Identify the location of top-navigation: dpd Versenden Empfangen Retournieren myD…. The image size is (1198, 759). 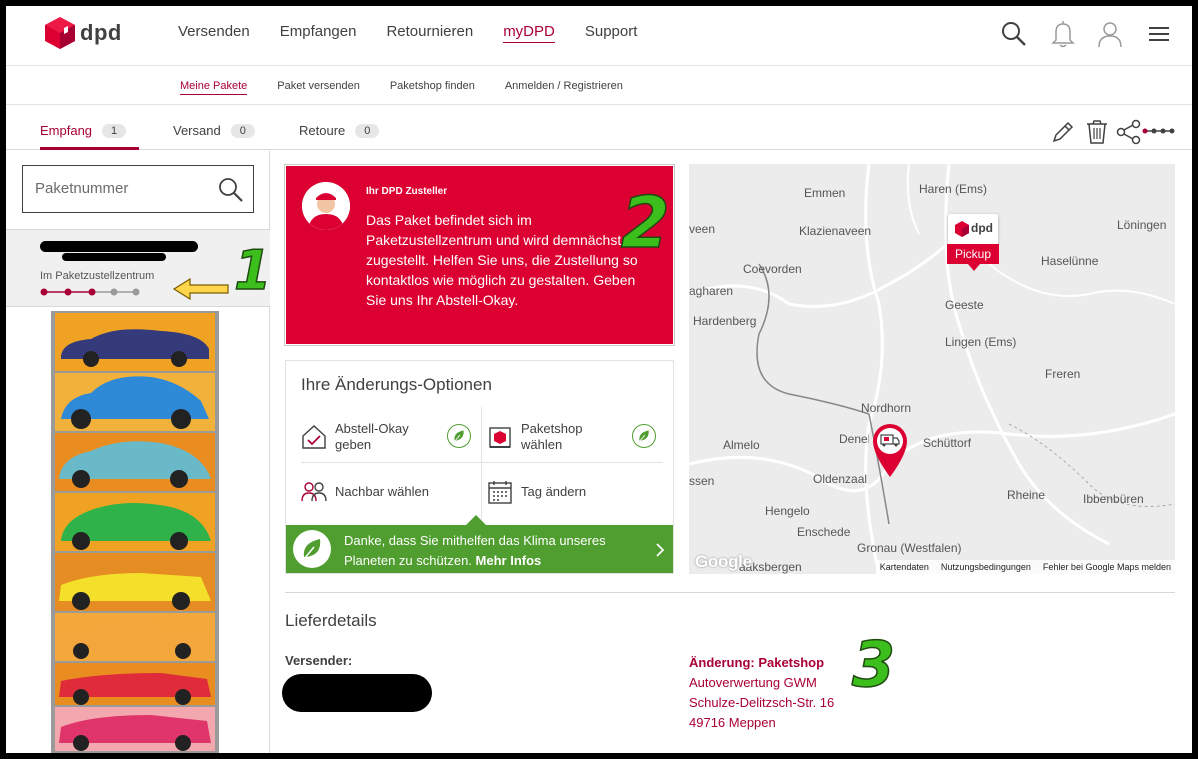
(599, 36).